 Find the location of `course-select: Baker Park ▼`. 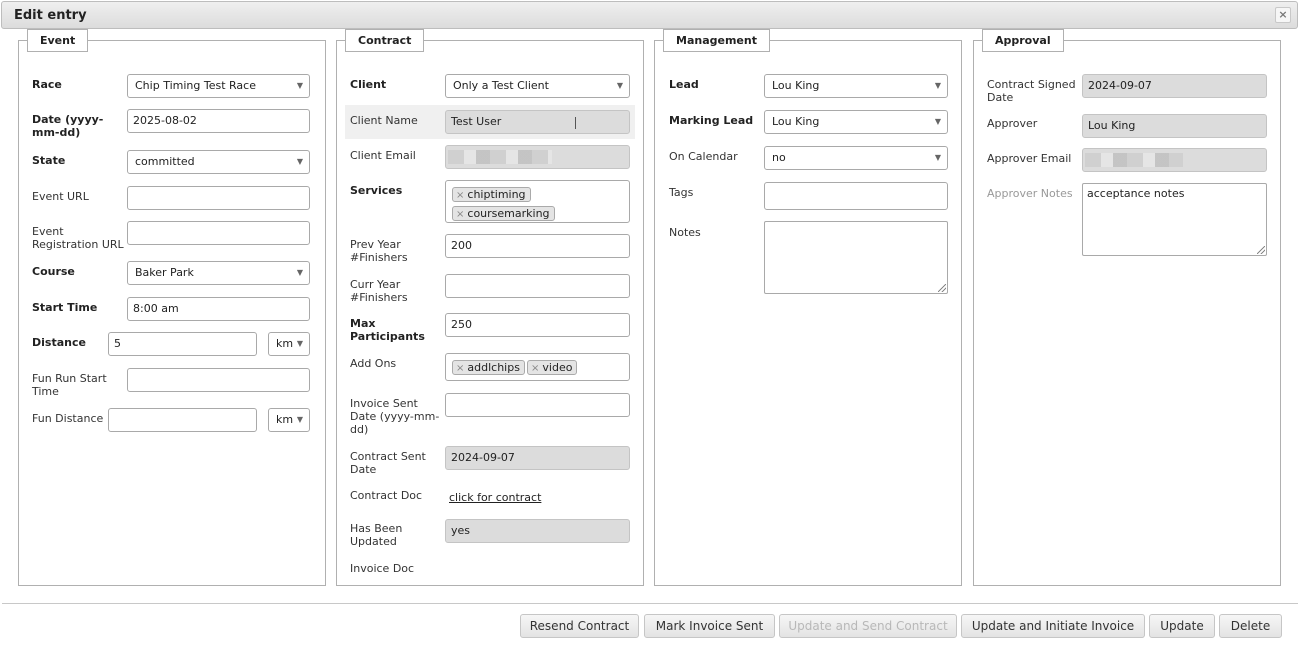

course-select: Baker Park ▼ is located at coordinates (218, 273).